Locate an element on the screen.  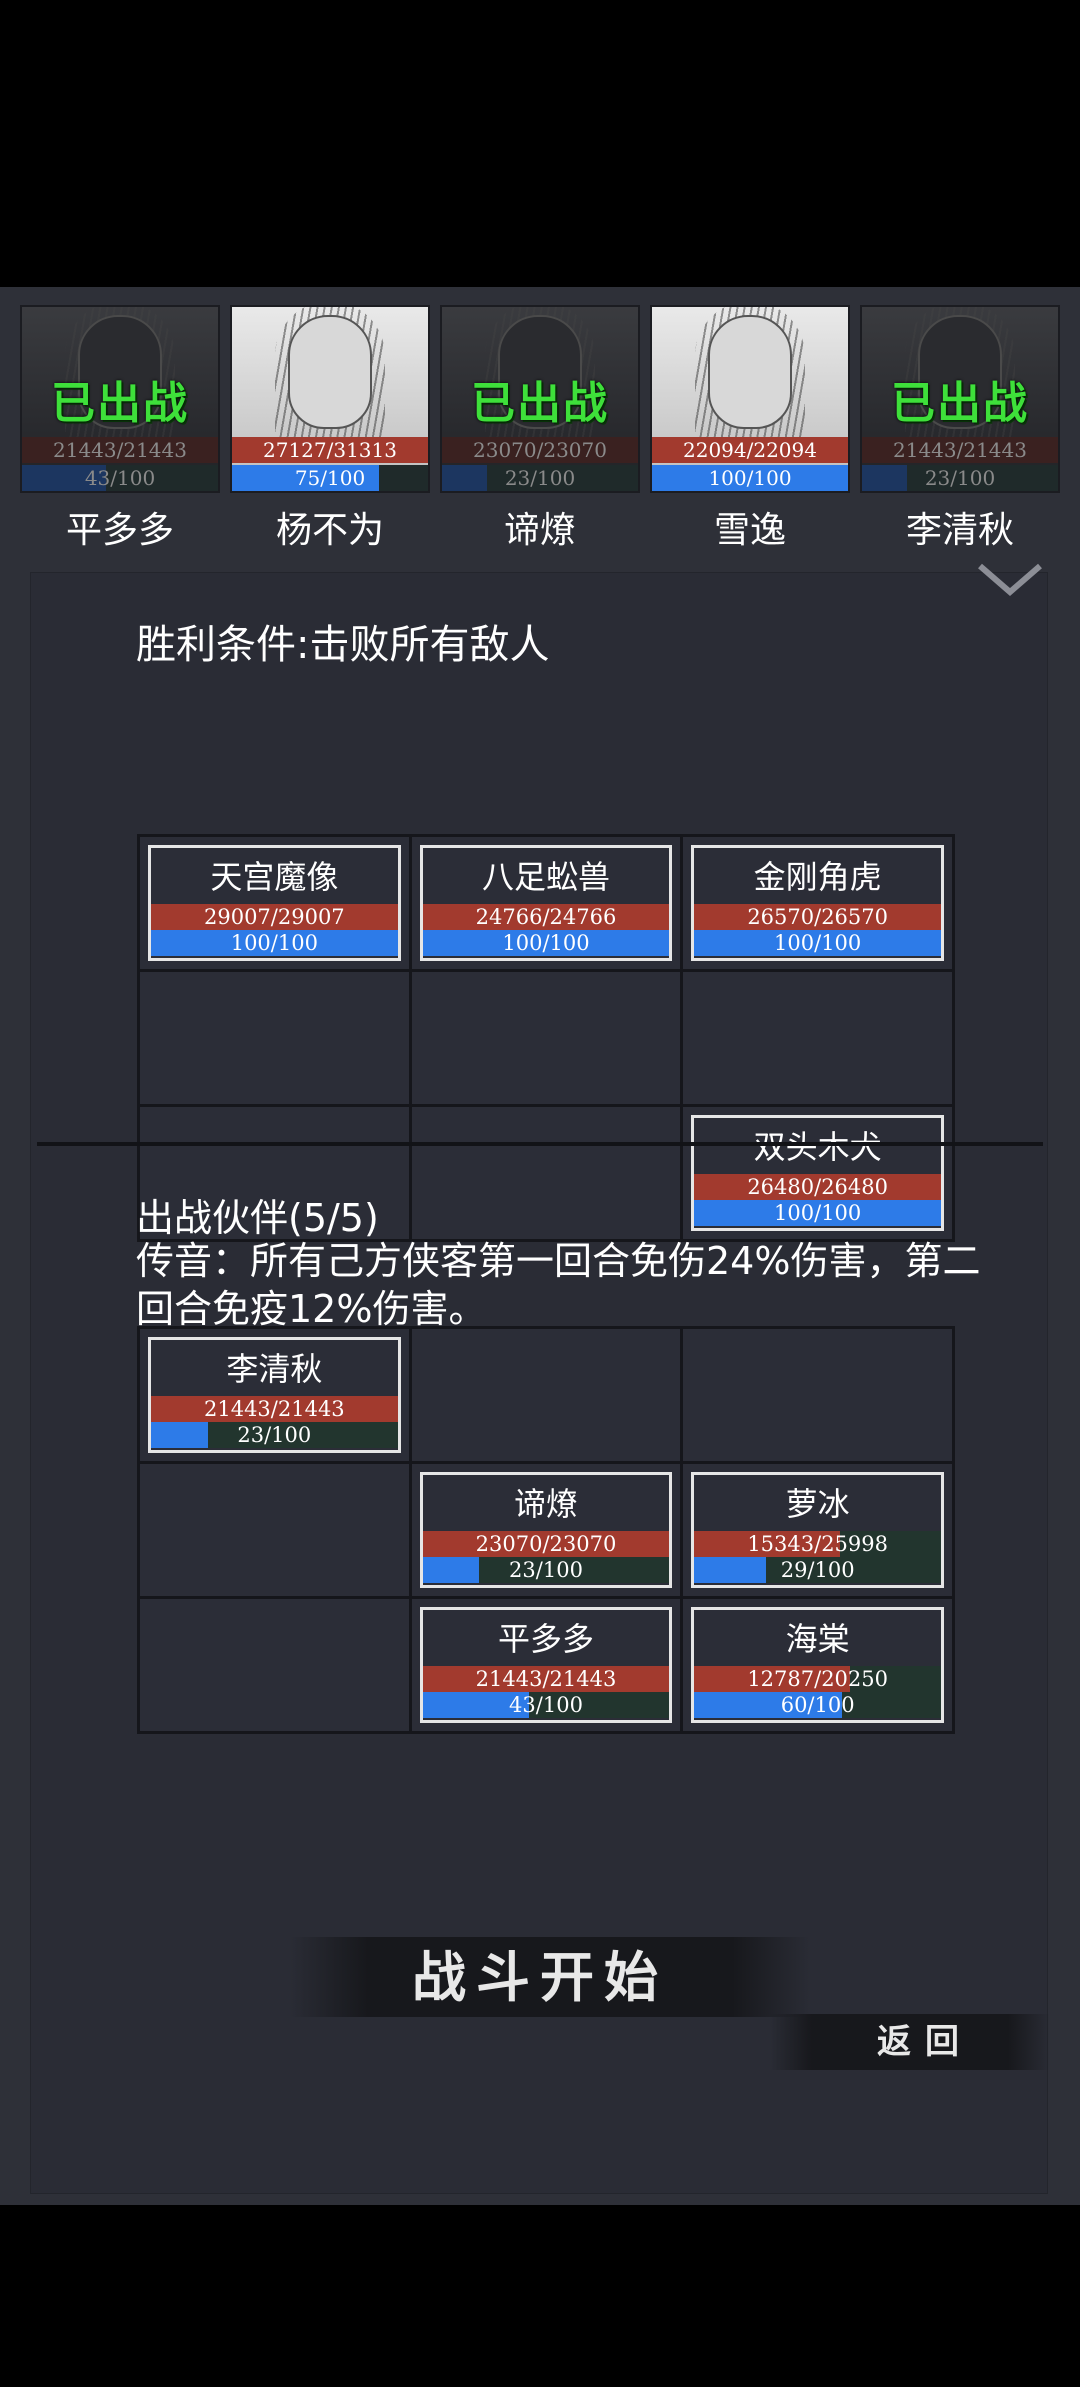
hp-bar: 15343/25998 is located at coordinates (817, 1544).